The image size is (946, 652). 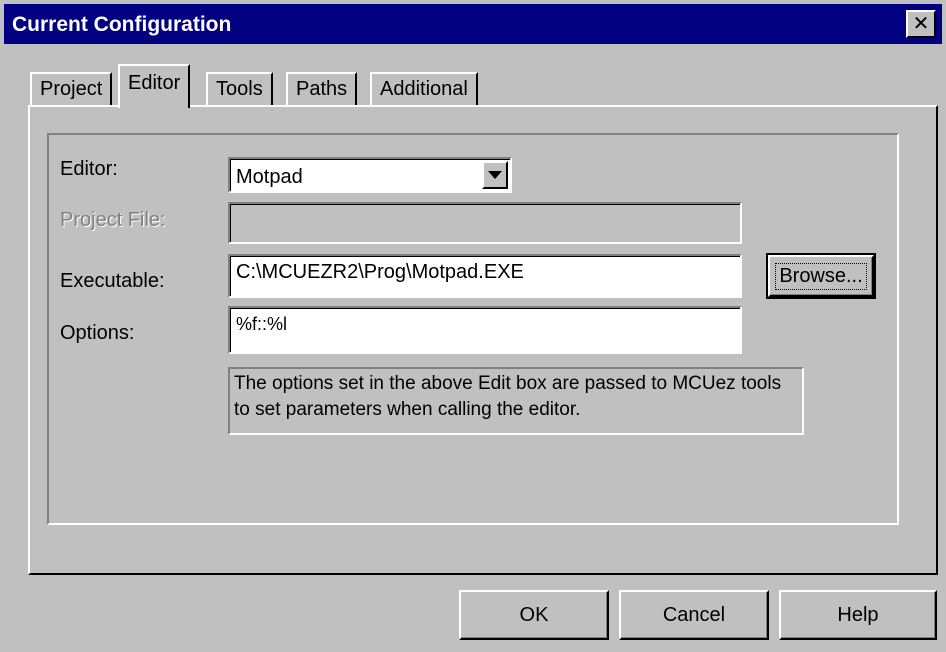 What do you see at coordinates (370, 175) in the screenshot?
I see `editor-dropdown: Motpad` at bounding box center [370, 175].